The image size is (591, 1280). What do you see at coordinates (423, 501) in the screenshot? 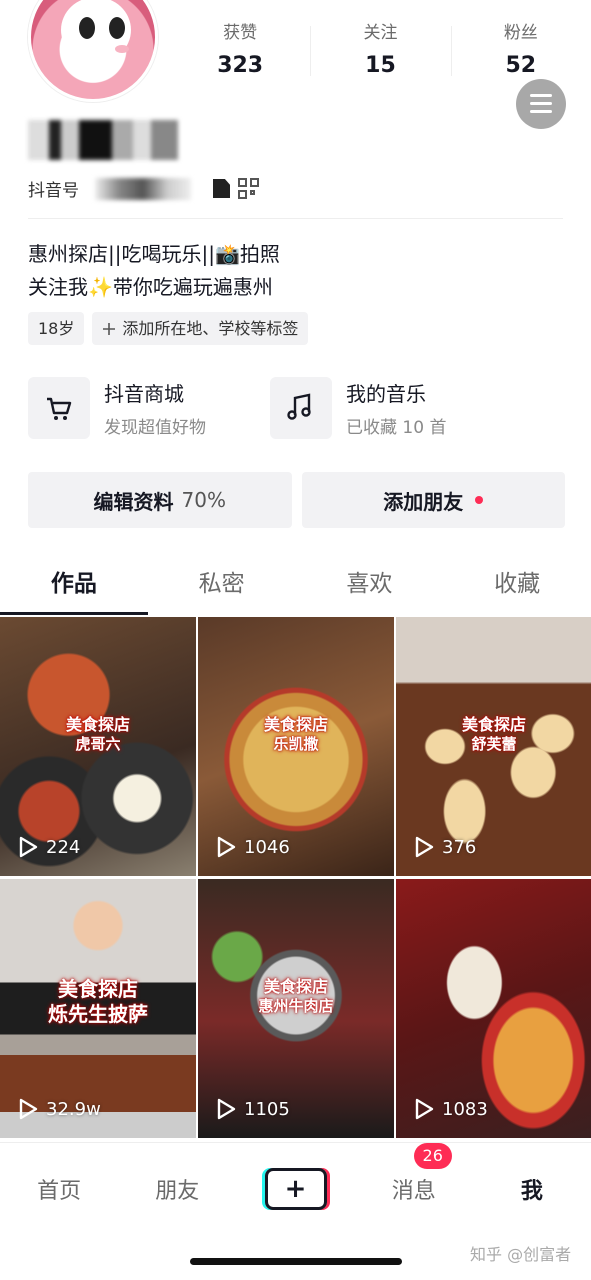
I see `add-friend-label: 添加朋友` at bounding box center [423, 501].